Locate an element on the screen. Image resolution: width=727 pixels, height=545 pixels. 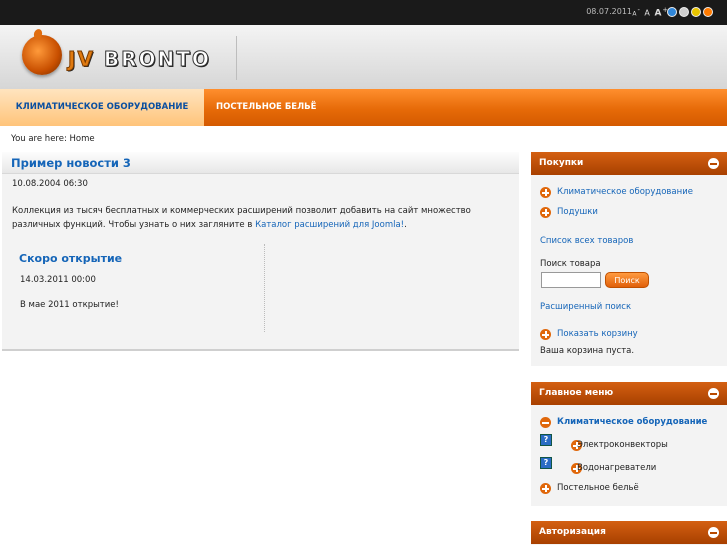
sub-article-date: 14.03.2011 00:00 is located at coordinates (58, 280).